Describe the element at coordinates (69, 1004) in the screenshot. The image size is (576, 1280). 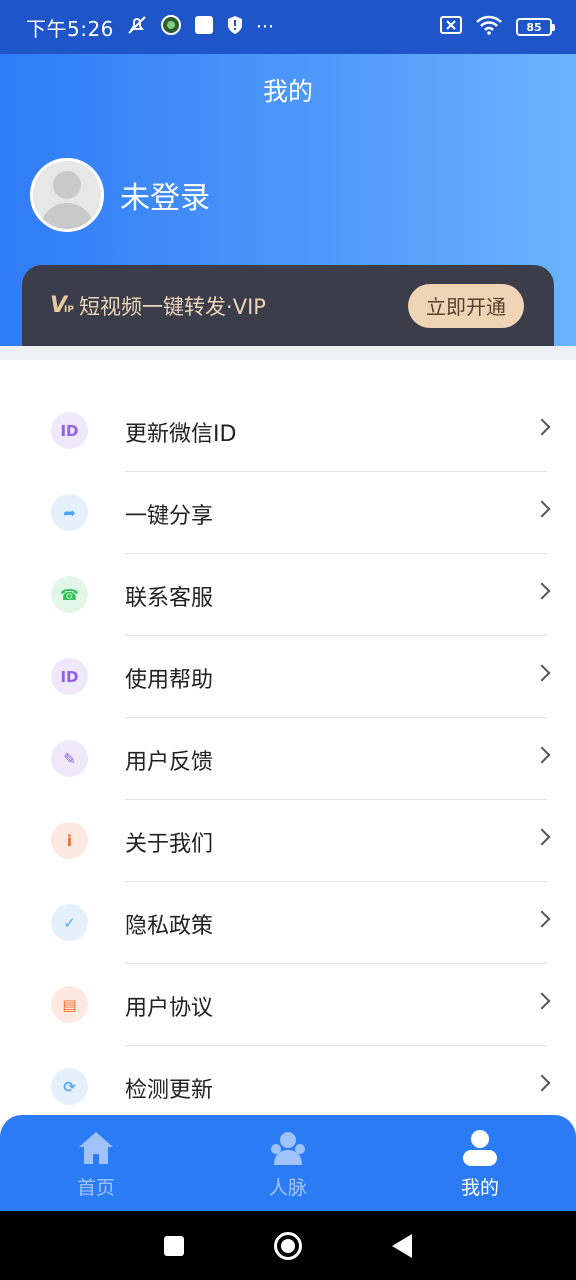
I see `book-icon: ▤` at that location.